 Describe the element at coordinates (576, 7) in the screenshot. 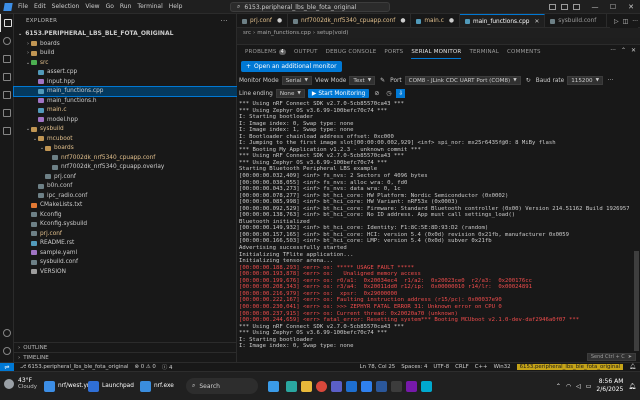

I see `toggle-secondary-sidebar-icon` at that location.